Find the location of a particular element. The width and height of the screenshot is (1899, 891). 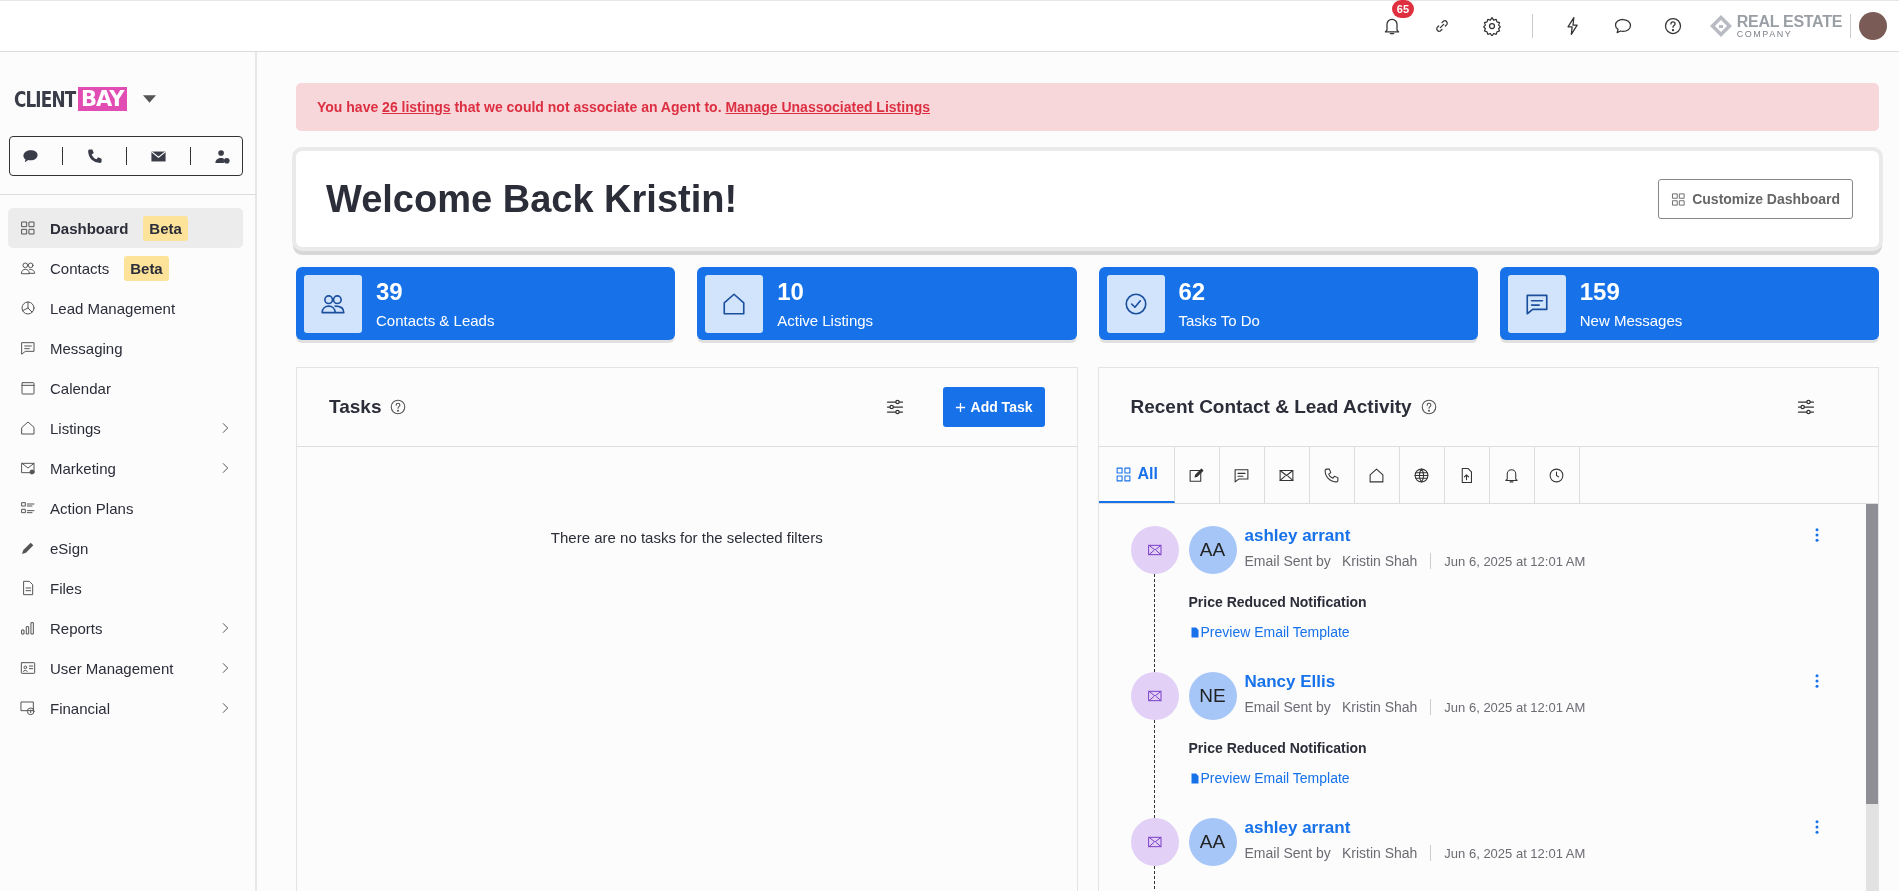

sidebar-item: Marketing is located at coordinates (125, 468).